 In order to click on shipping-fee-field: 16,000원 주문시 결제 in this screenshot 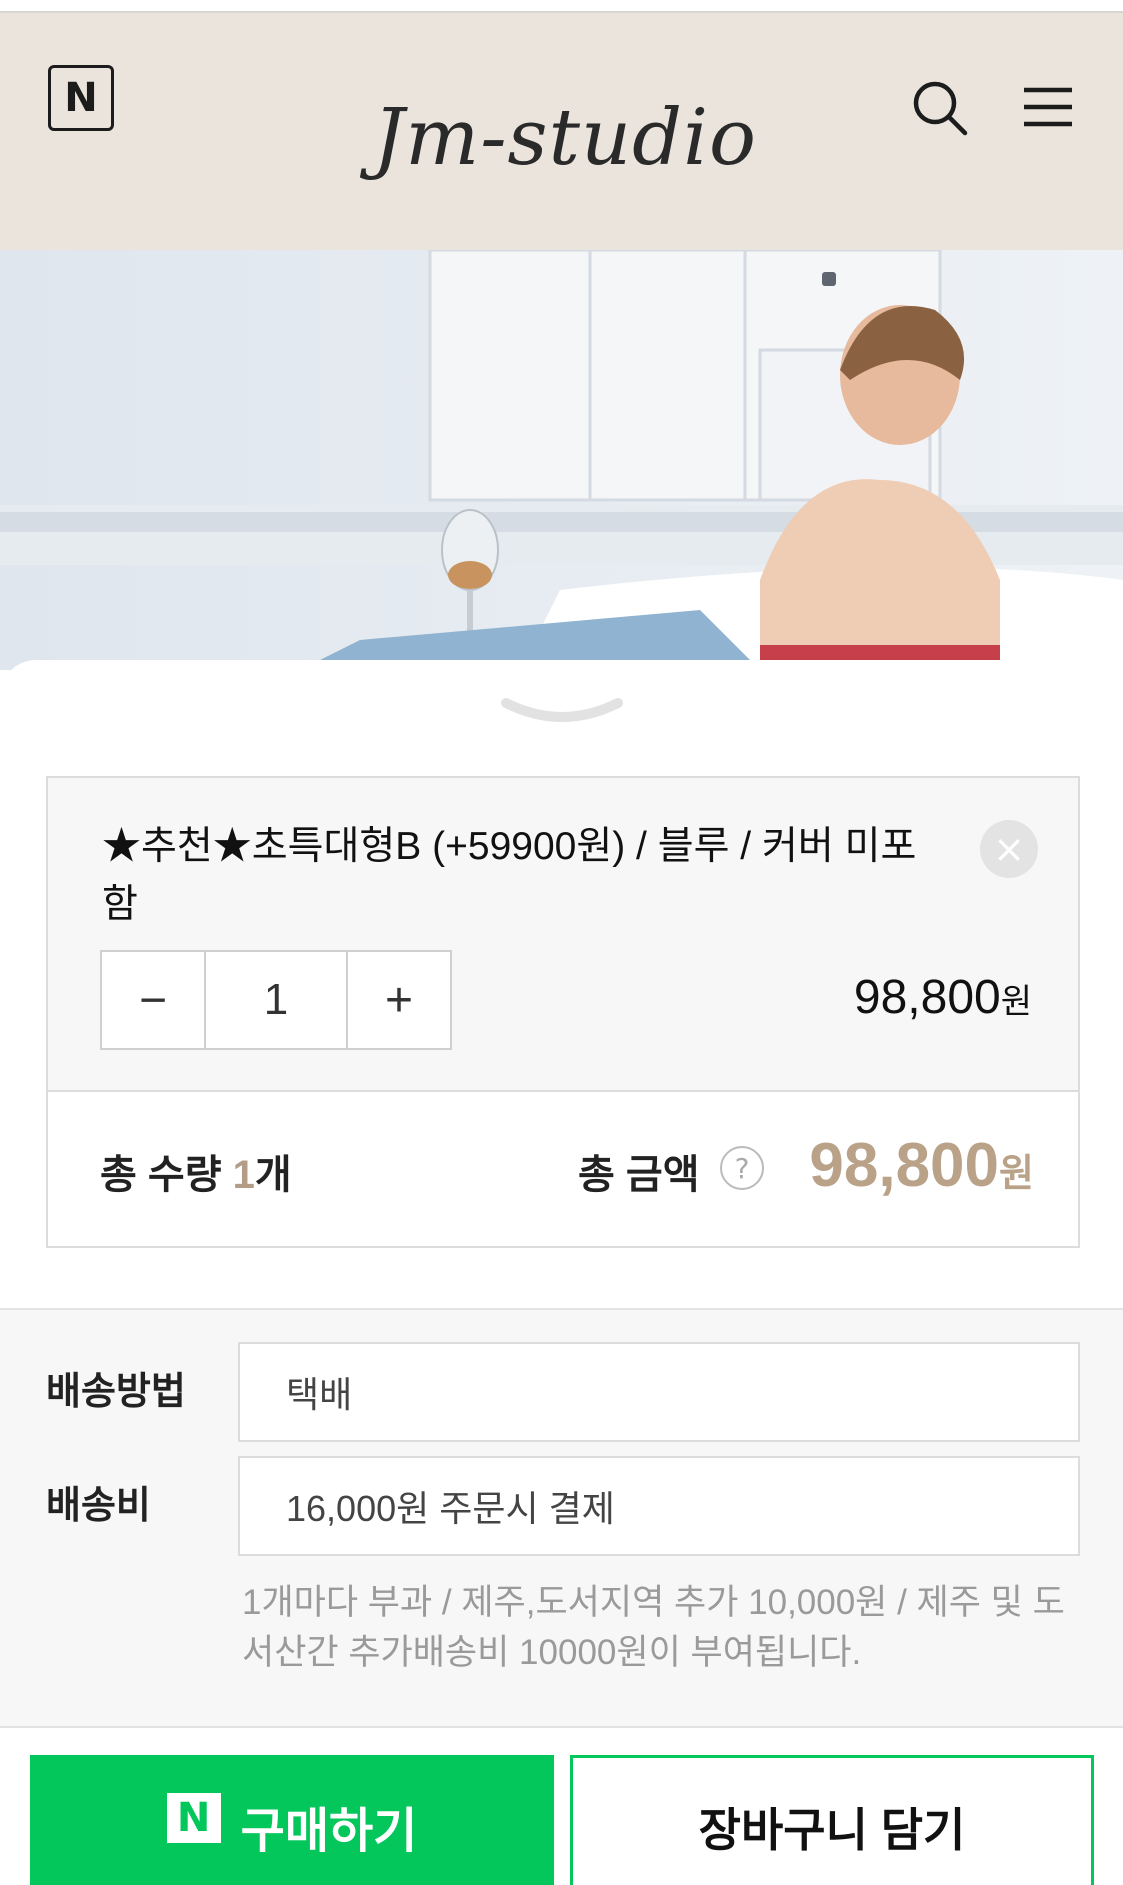, I will do `click(659, 1506)`.